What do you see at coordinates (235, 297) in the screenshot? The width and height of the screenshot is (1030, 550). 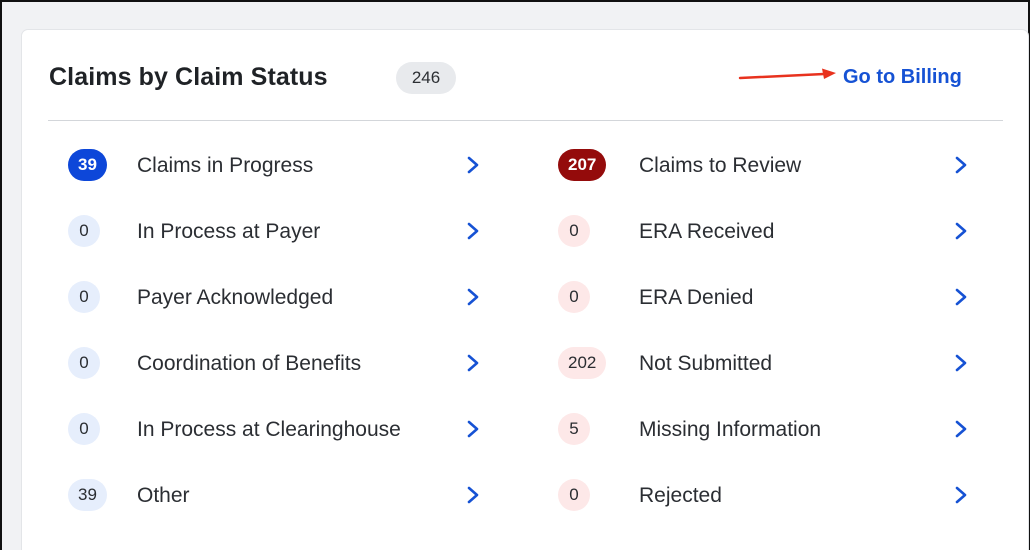 I see `status-label: Payer Acknowledged` at bounding box center [235, 297].